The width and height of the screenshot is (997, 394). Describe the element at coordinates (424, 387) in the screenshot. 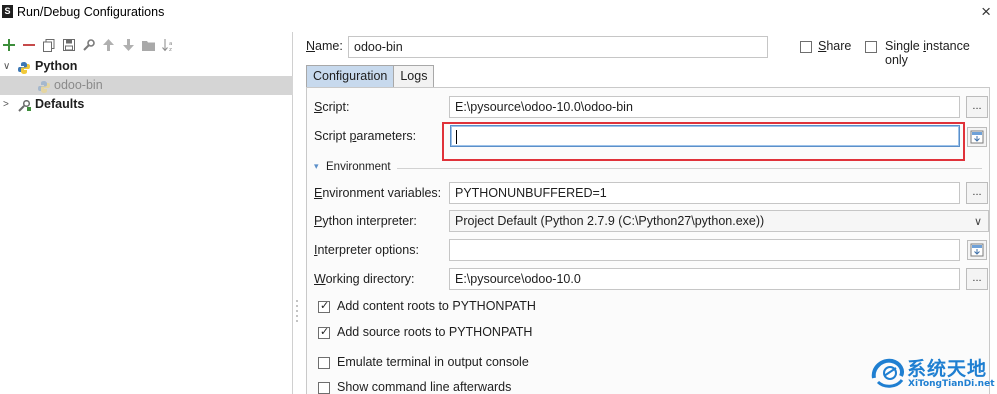

I see `show-command-line-label: Show command line afterwards` at that location.